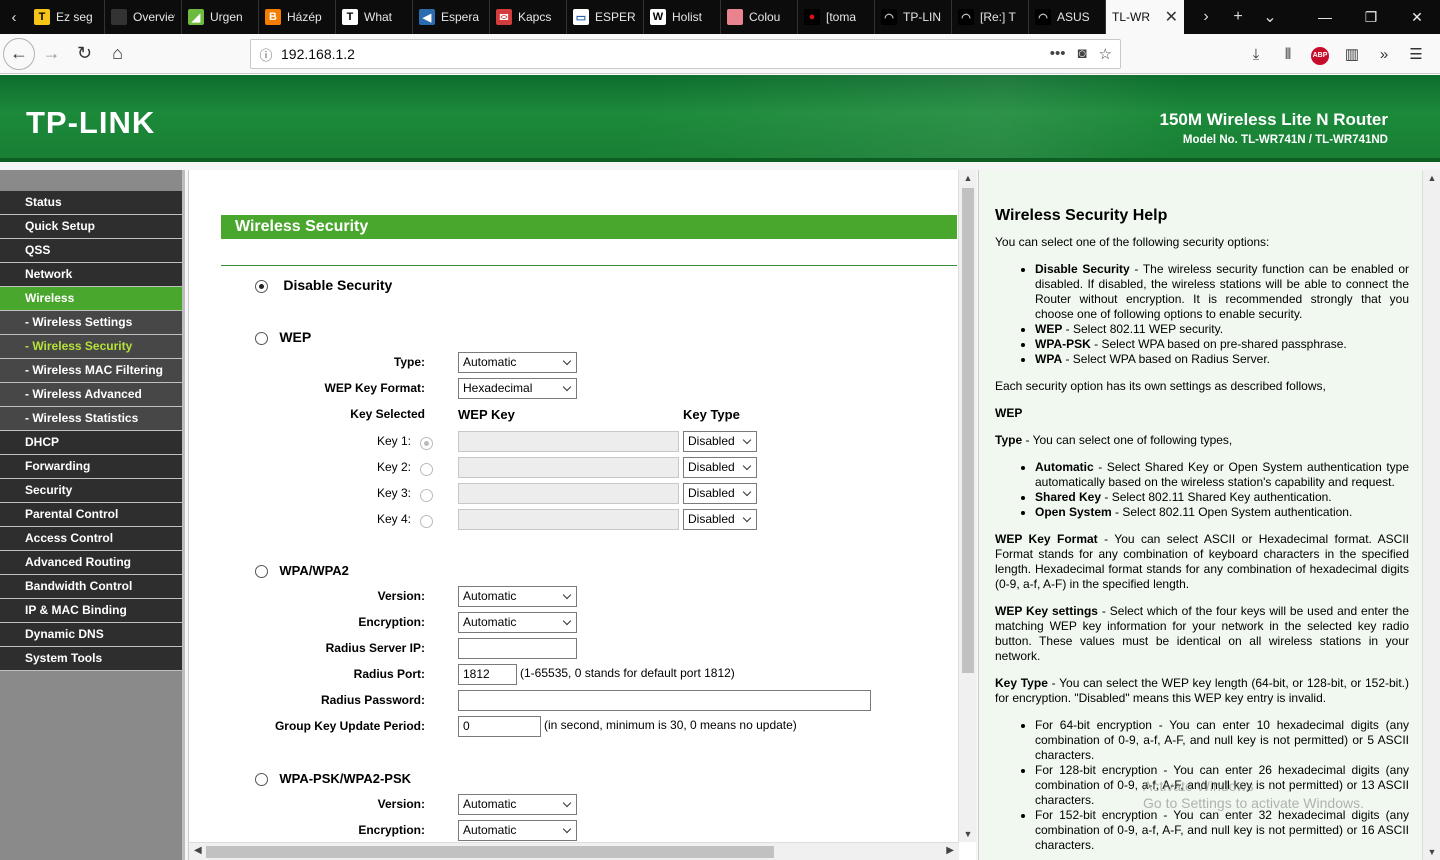 This screenshot has width=1440, height=860. I want to click on wpa-version-select: Automatic, so click(517, 596).